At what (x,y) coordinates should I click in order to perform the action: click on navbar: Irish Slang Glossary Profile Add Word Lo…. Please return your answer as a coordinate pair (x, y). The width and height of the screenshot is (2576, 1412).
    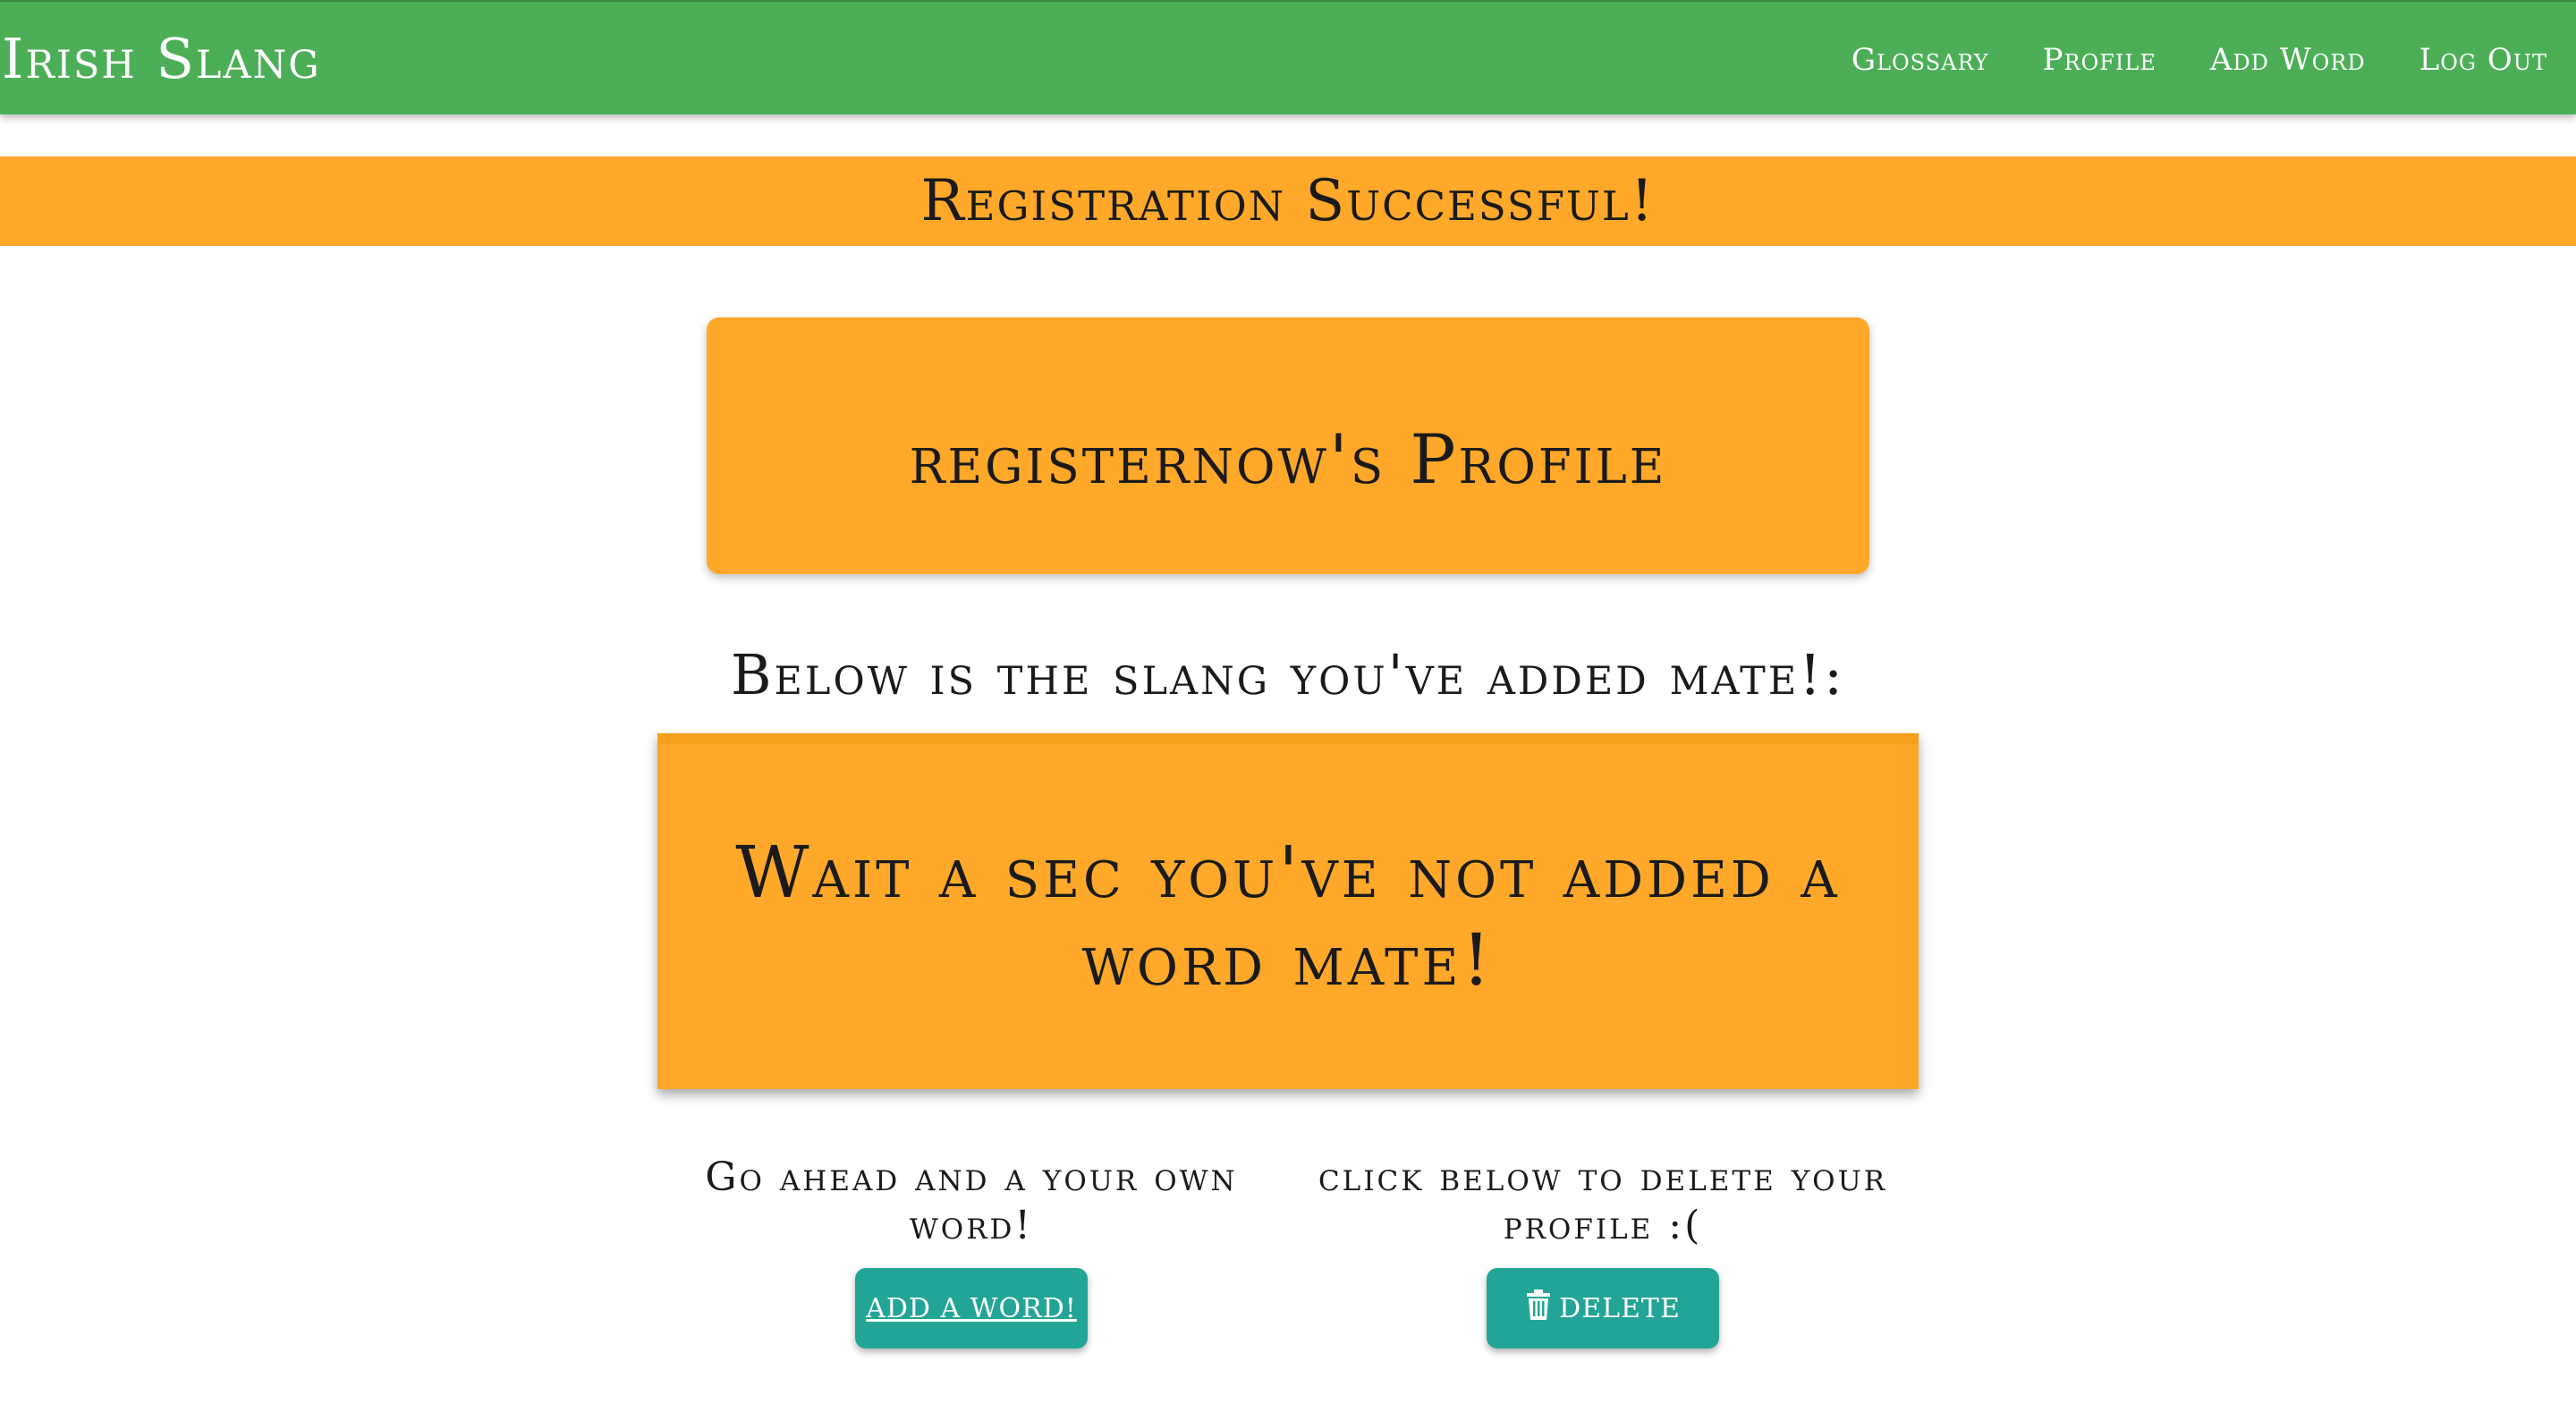
    Looking at the image, I should click on (1288, 57).